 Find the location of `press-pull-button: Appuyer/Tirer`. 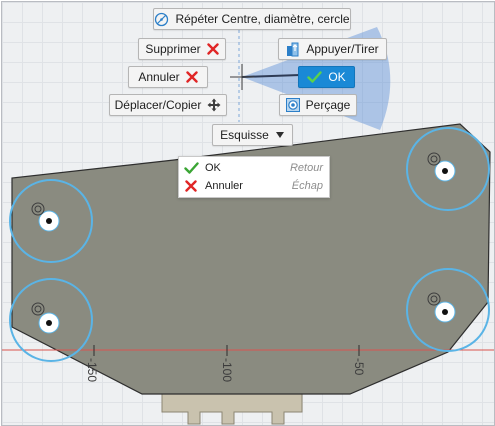

press-pull-button: Appuyer/Tirer is located at coordinates (332, 49).